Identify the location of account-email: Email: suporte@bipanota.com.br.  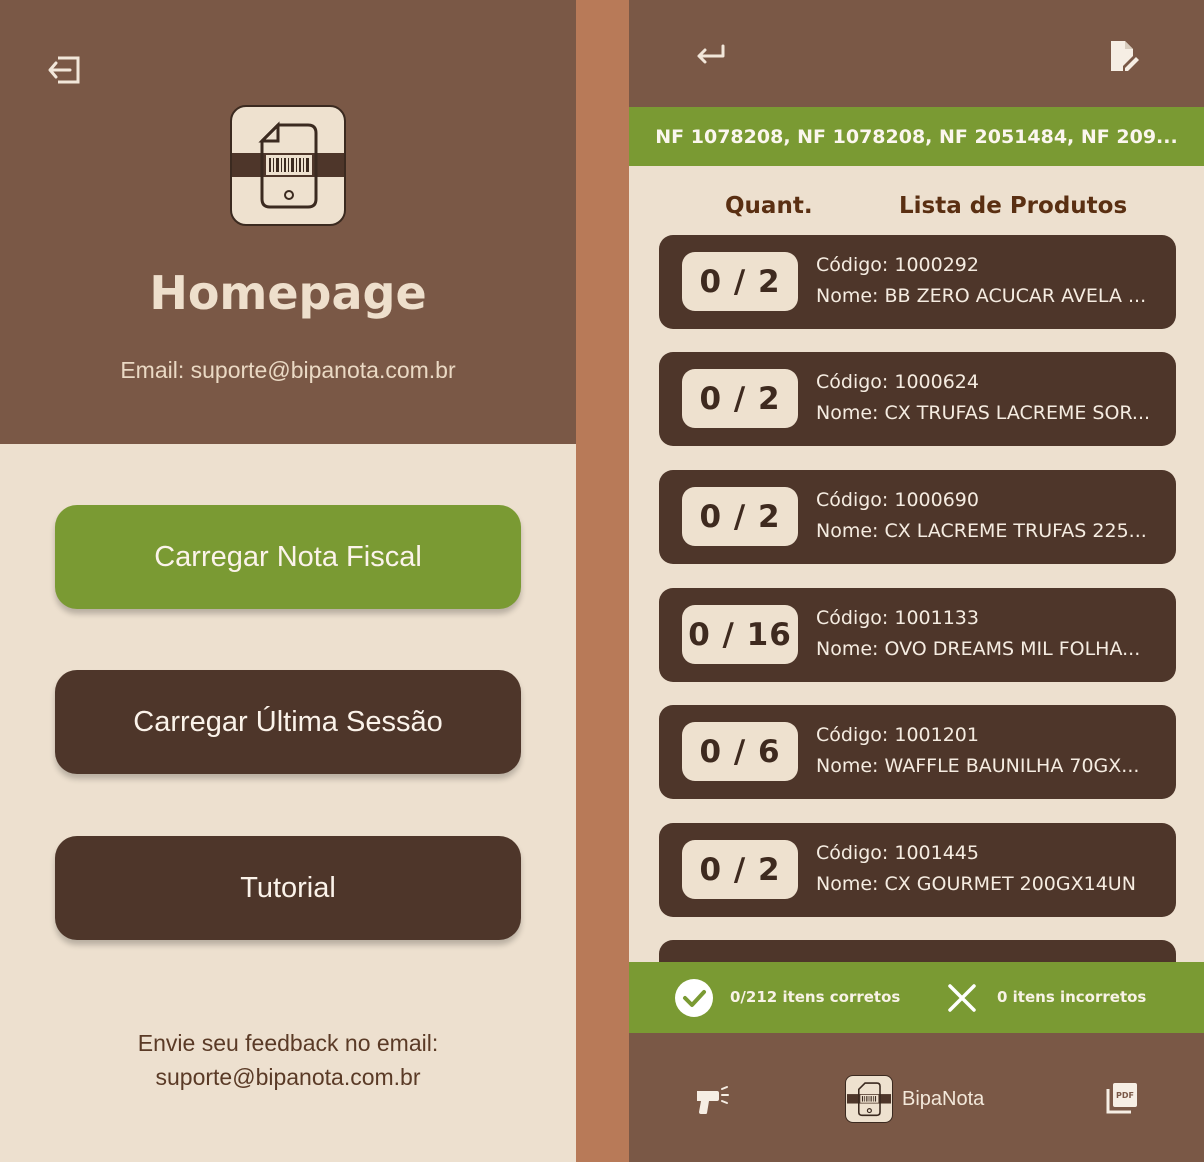
(288, 370).